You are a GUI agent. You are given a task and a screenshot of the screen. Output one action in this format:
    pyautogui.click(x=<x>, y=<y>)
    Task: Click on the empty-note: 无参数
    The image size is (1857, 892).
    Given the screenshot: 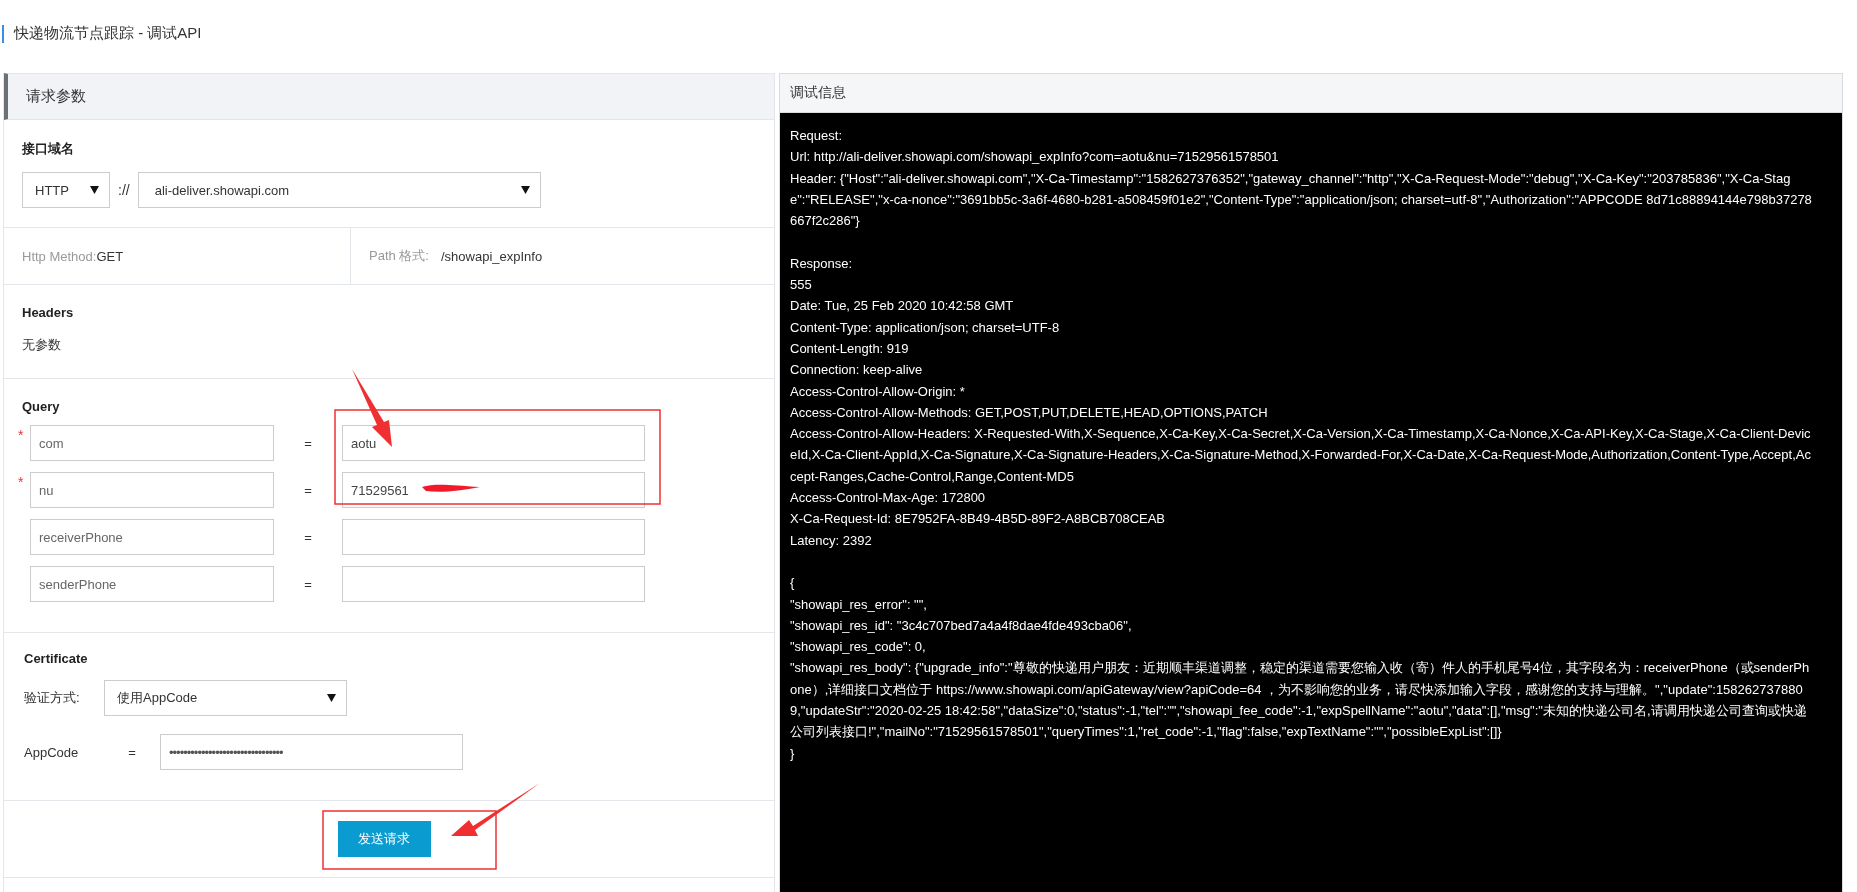 What is the action you would take?
    pyautogui.click(x=42, y=345)
    